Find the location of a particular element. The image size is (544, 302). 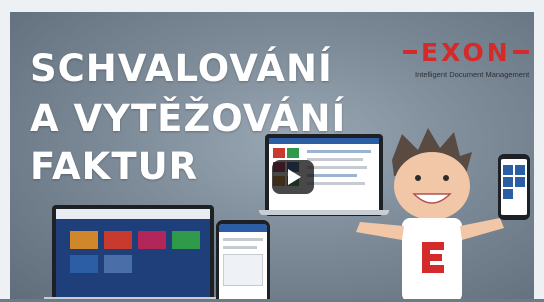

left-laptop-topbar is located at coordinates (133, 214).